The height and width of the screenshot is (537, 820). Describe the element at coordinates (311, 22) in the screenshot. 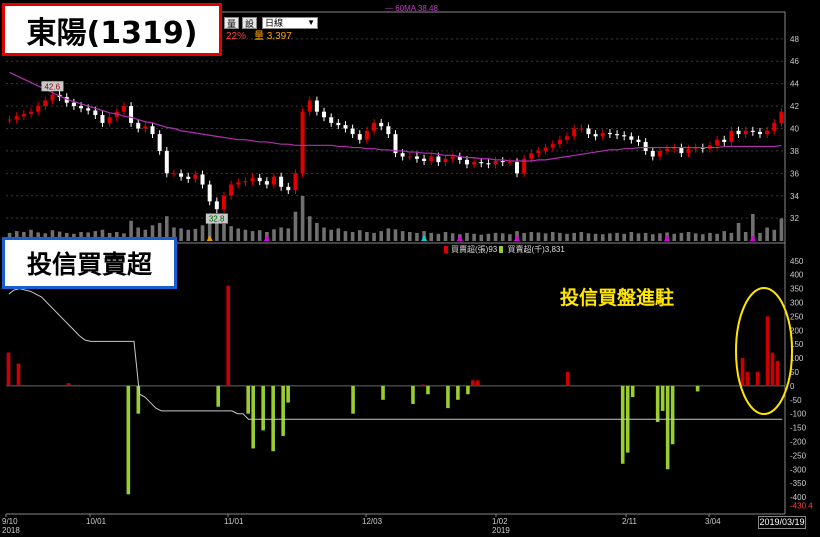

I see `chevron-down-icon: ▼` at that location.